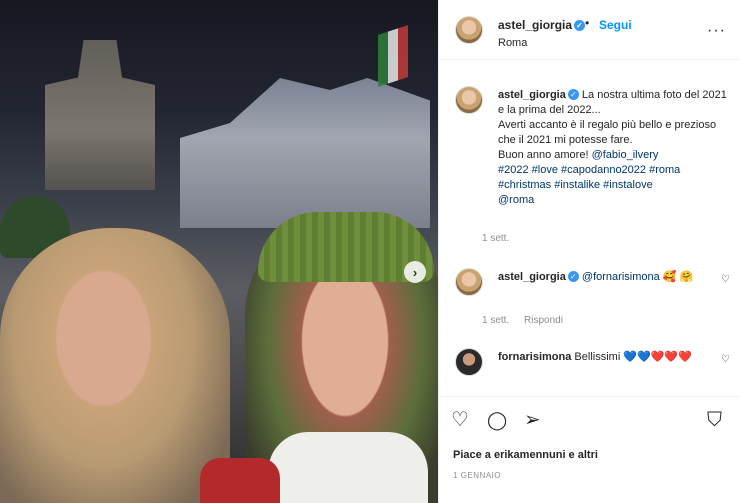  I want to click on comment-icon: ◯, so click(497, 420).